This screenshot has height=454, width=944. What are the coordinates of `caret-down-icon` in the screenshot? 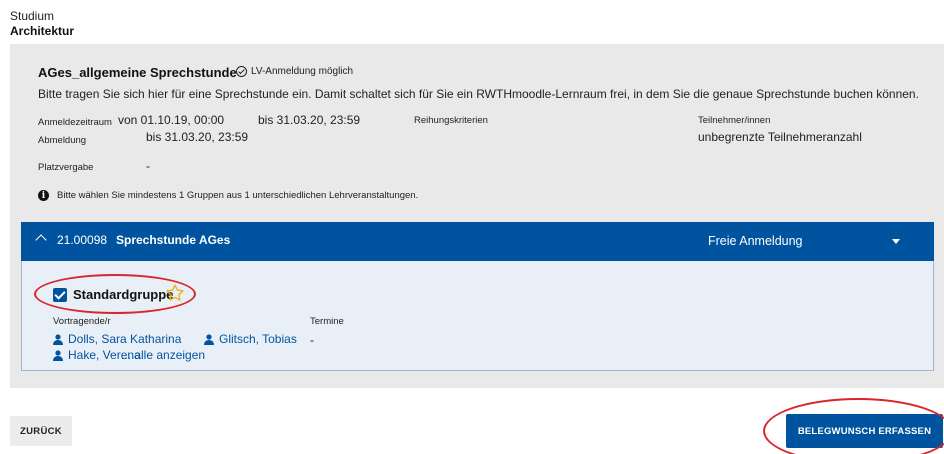 It's located at (896, 241).